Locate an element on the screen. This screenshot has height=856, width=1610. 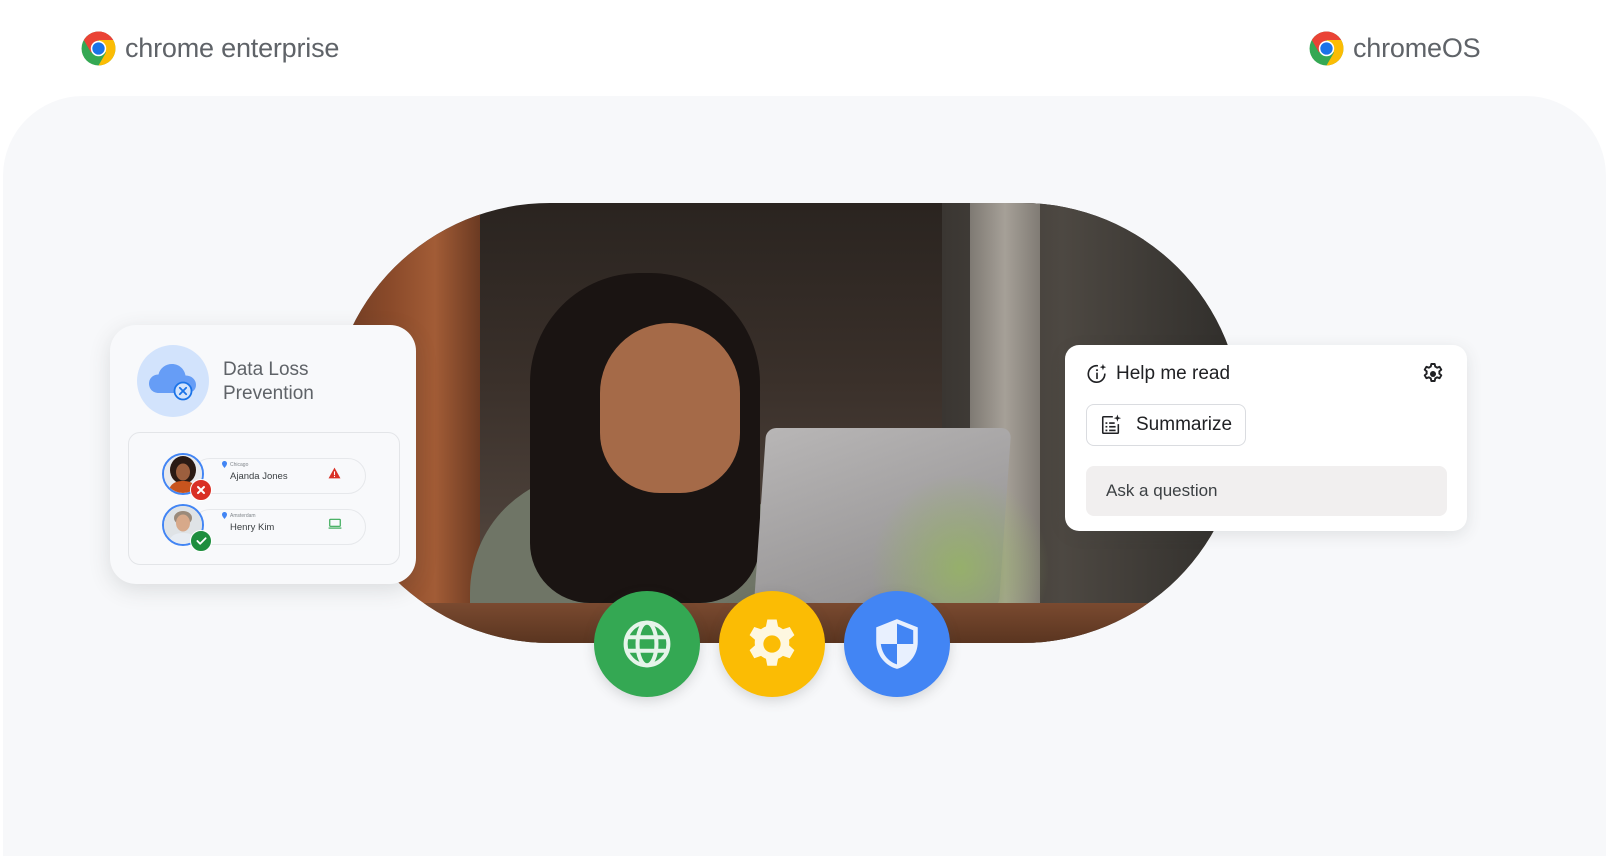
globe-icon is located at coordinates (647, 644).